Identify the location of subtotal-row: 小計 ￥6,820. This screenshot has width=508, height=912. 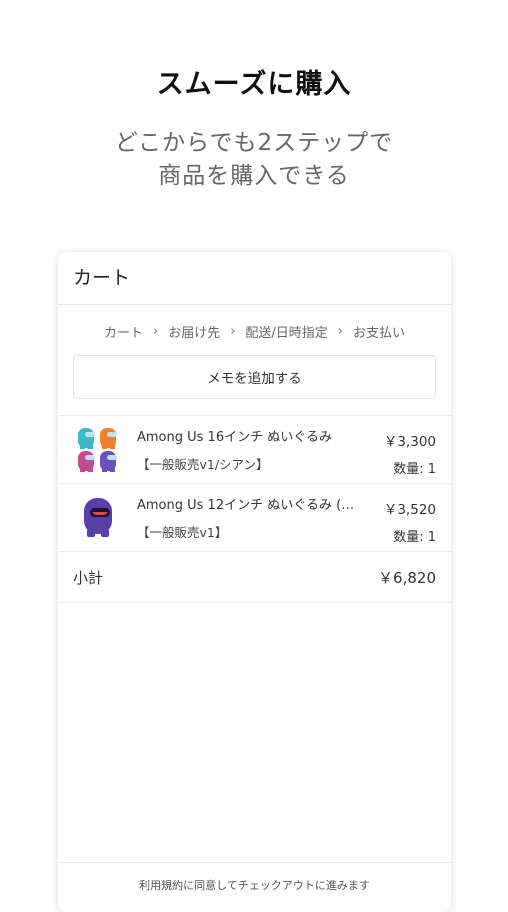
(254, 577).